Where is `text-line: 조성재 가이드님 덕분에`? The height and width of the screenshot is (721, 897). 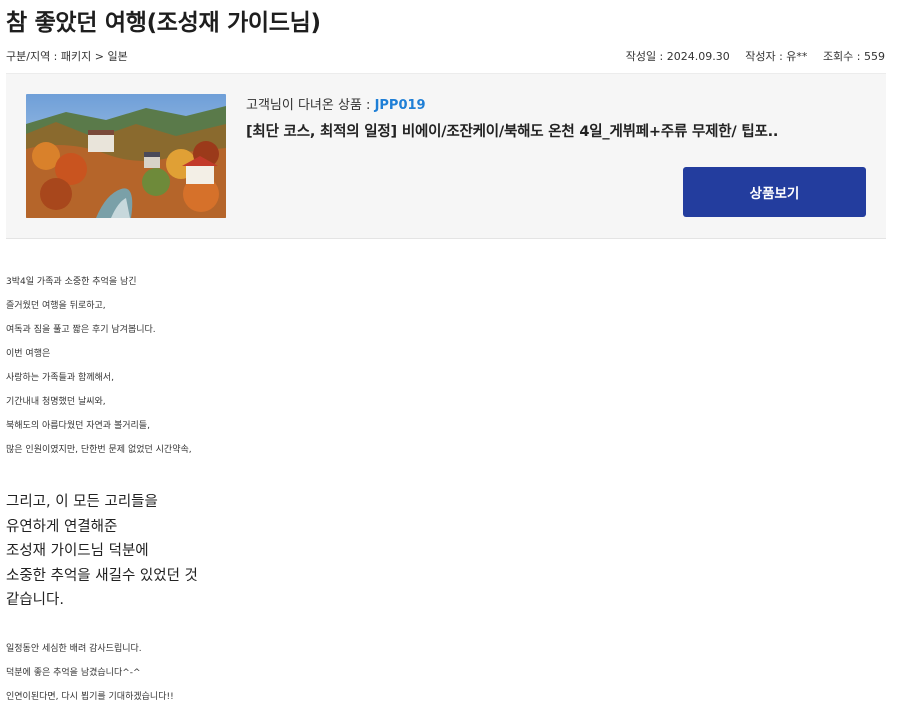 text-line: 조성재 가이드님 덕분에 is located at coordinates (77, 551).